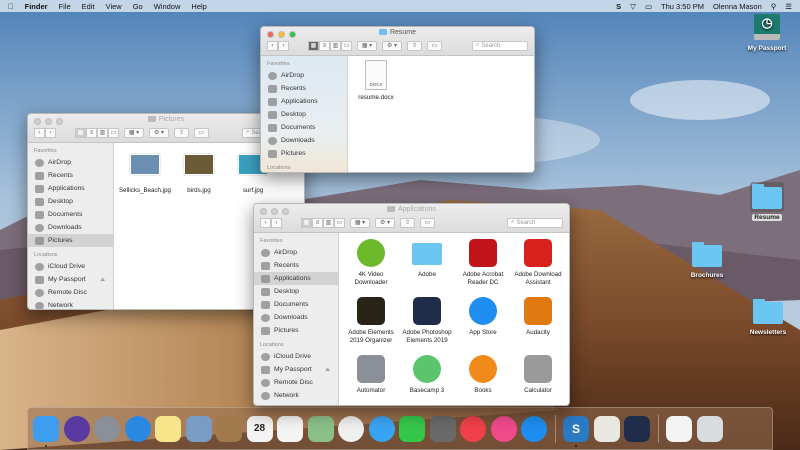 The height and width of the screenshot is (450, 800). Describe the element at coordinates (535, 222) in the screenshot. I see `search-field: ⌕Search` at that location.